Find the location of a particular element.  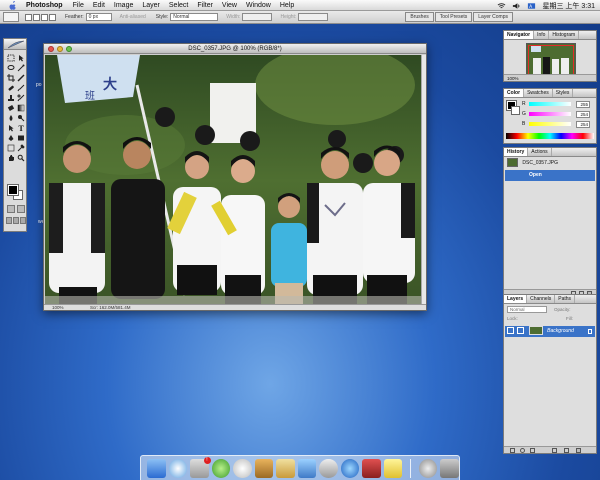

history-snapshot: DSC_0357.JPG is located at coordinates (550, 163).